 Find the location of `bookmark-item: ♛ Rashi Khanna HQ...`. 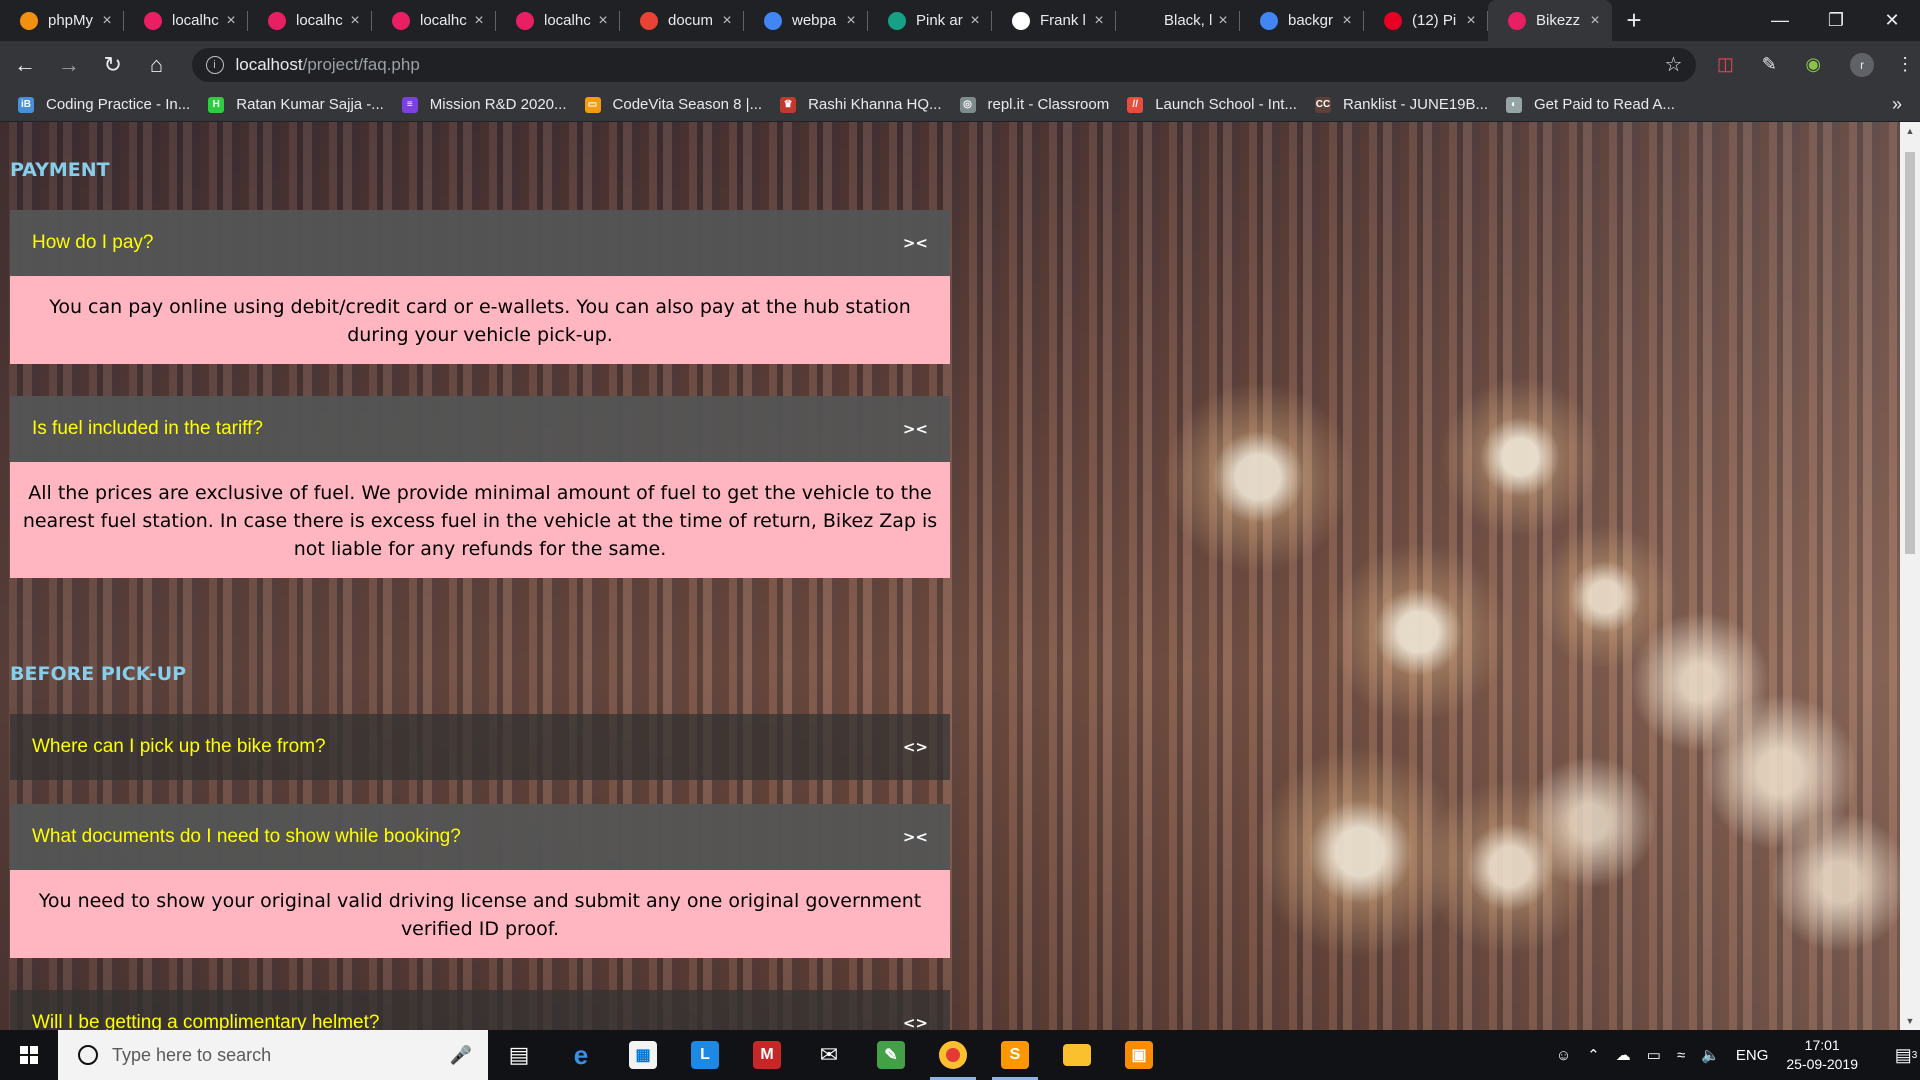

bookmark-item: ♛ Rashi Khanna HQ... is located at coordinates (861, 104).